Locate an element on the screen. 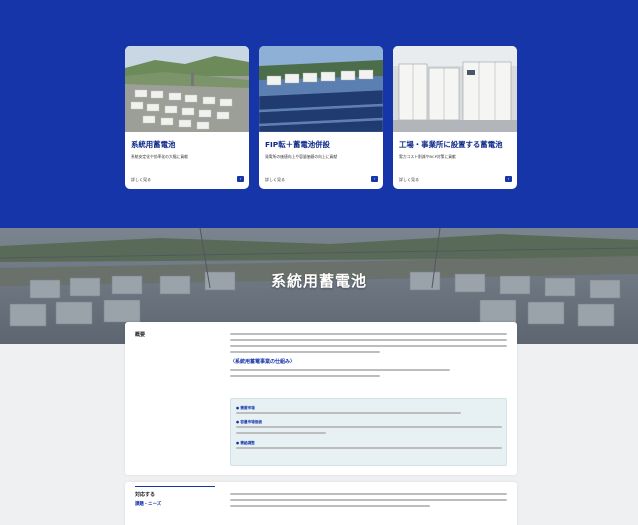 Image resolution: width=638 pixels, height=525 pixels. card-description: 系統安定化や効率化の大幅に貢献 is located at coordinates (159, 156).